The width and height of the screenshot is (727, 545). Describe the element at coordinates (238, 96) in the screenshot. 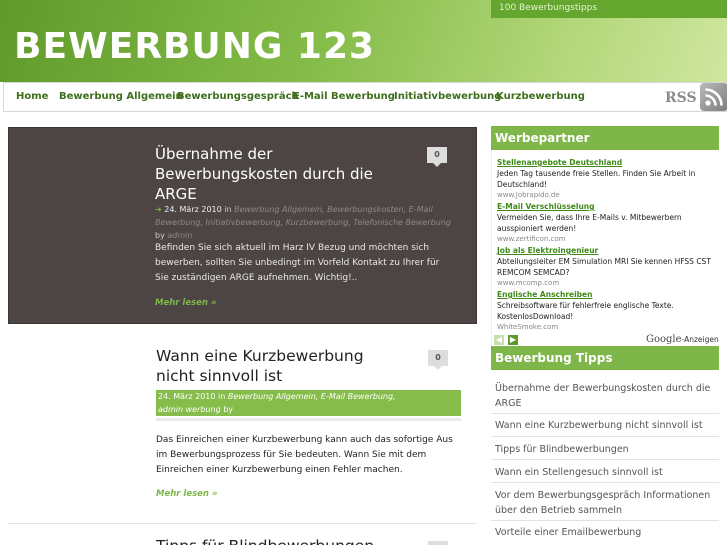

I see `nav-item-bewerbungsgespraech: Bewerbungsgespräch` at that location.